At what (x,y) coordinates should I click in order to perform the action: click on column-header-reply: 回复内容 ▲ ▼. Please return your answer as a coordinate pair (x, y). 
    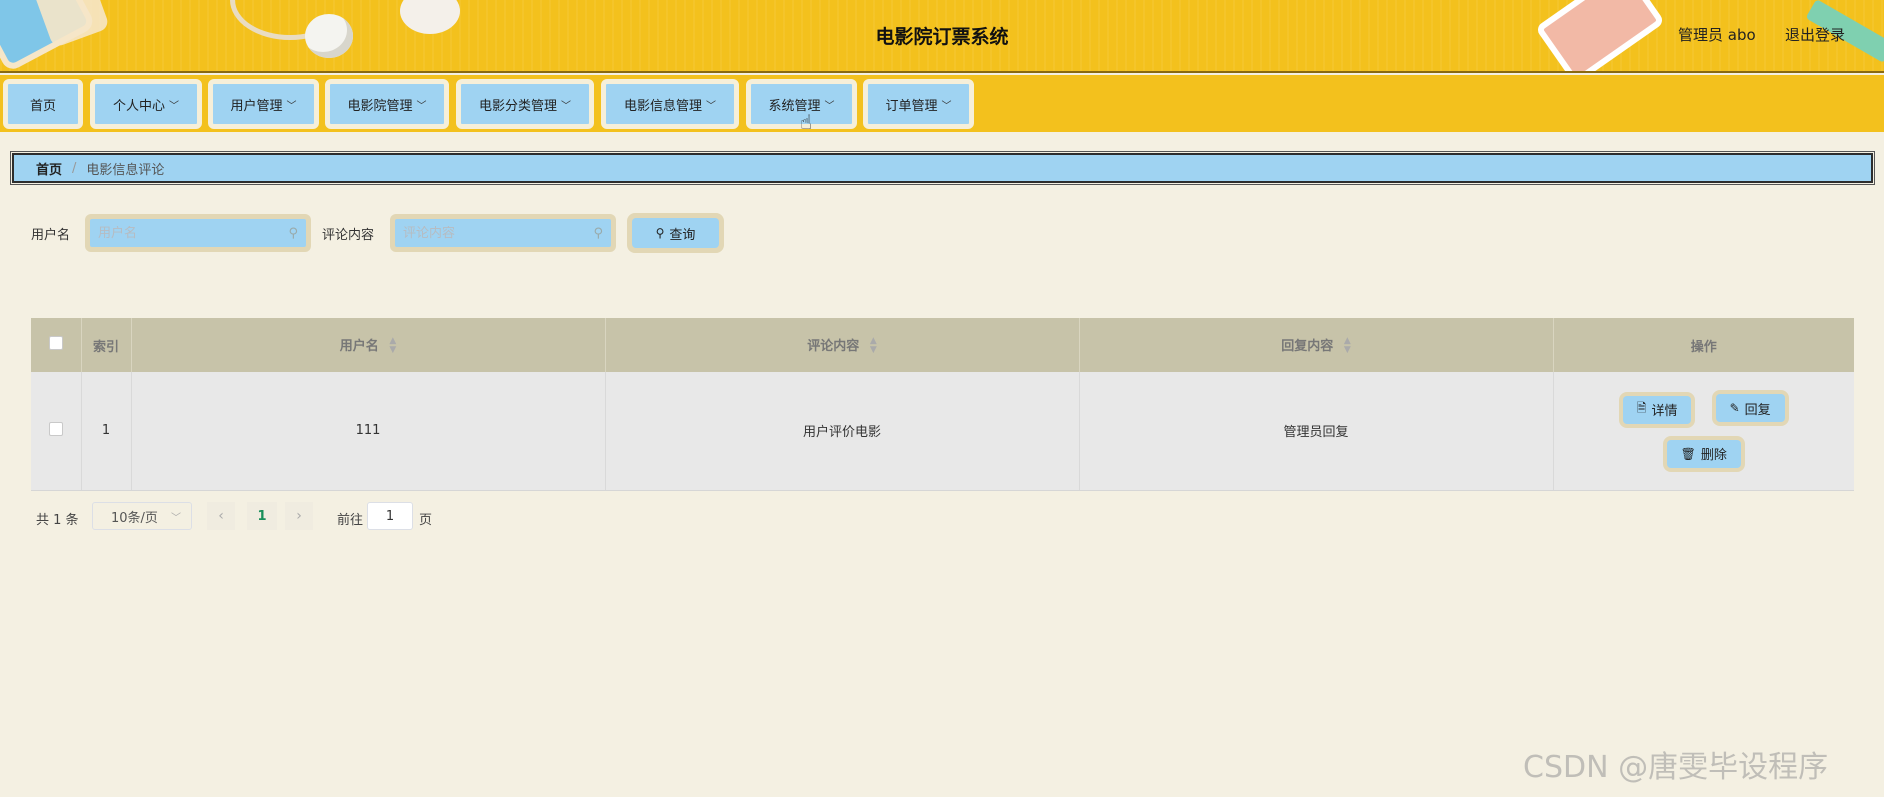
    Looking at the image, I should click on (1316, 345).